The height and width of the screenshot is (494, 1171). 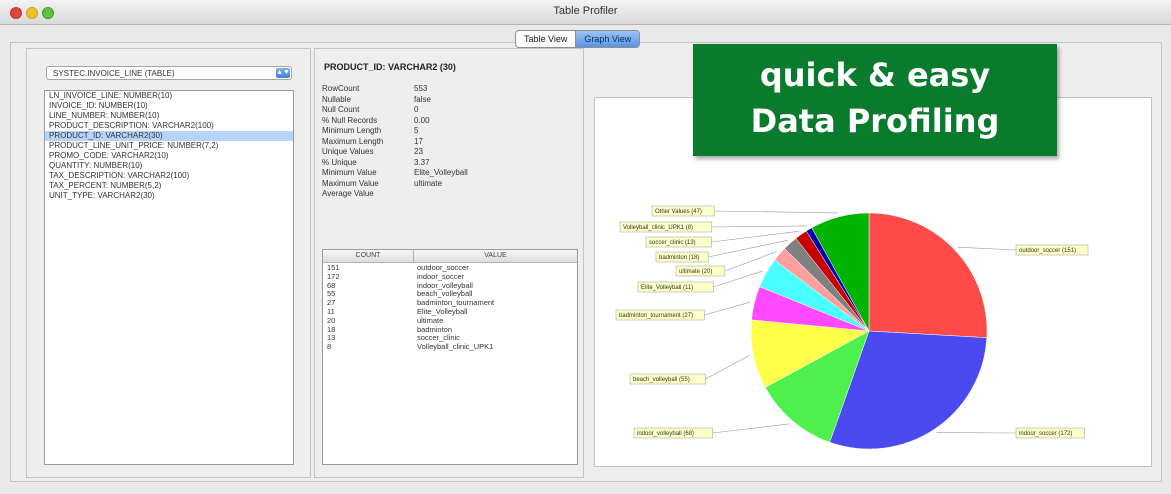 I want to click on stat-row: Maximum Length 17, so click(x=395, y=142).